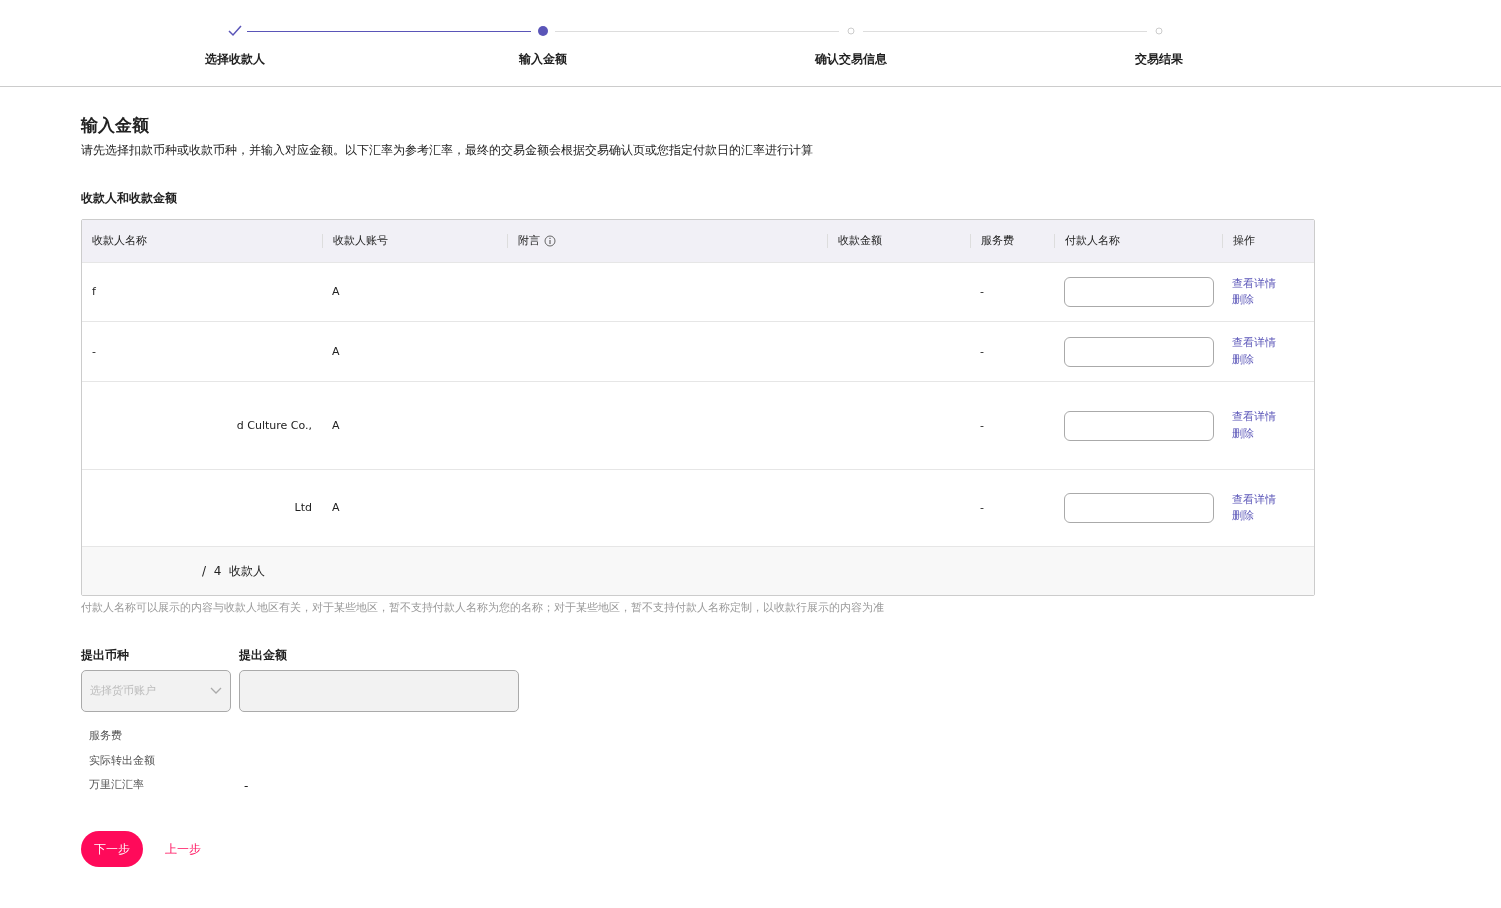 The height and width of the screenshot is (908, 1501). I want to click on column-header: 收款人账号, so click(360, 241).